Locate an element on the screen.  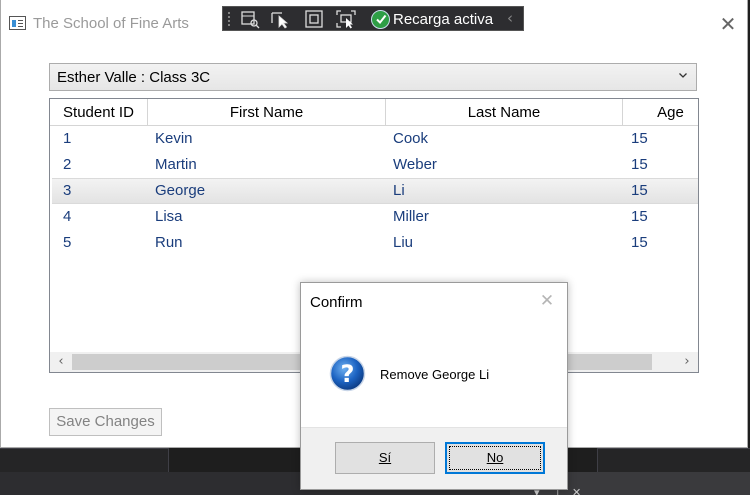
cell-student-id: 5 is located at coordinates (67, 242).